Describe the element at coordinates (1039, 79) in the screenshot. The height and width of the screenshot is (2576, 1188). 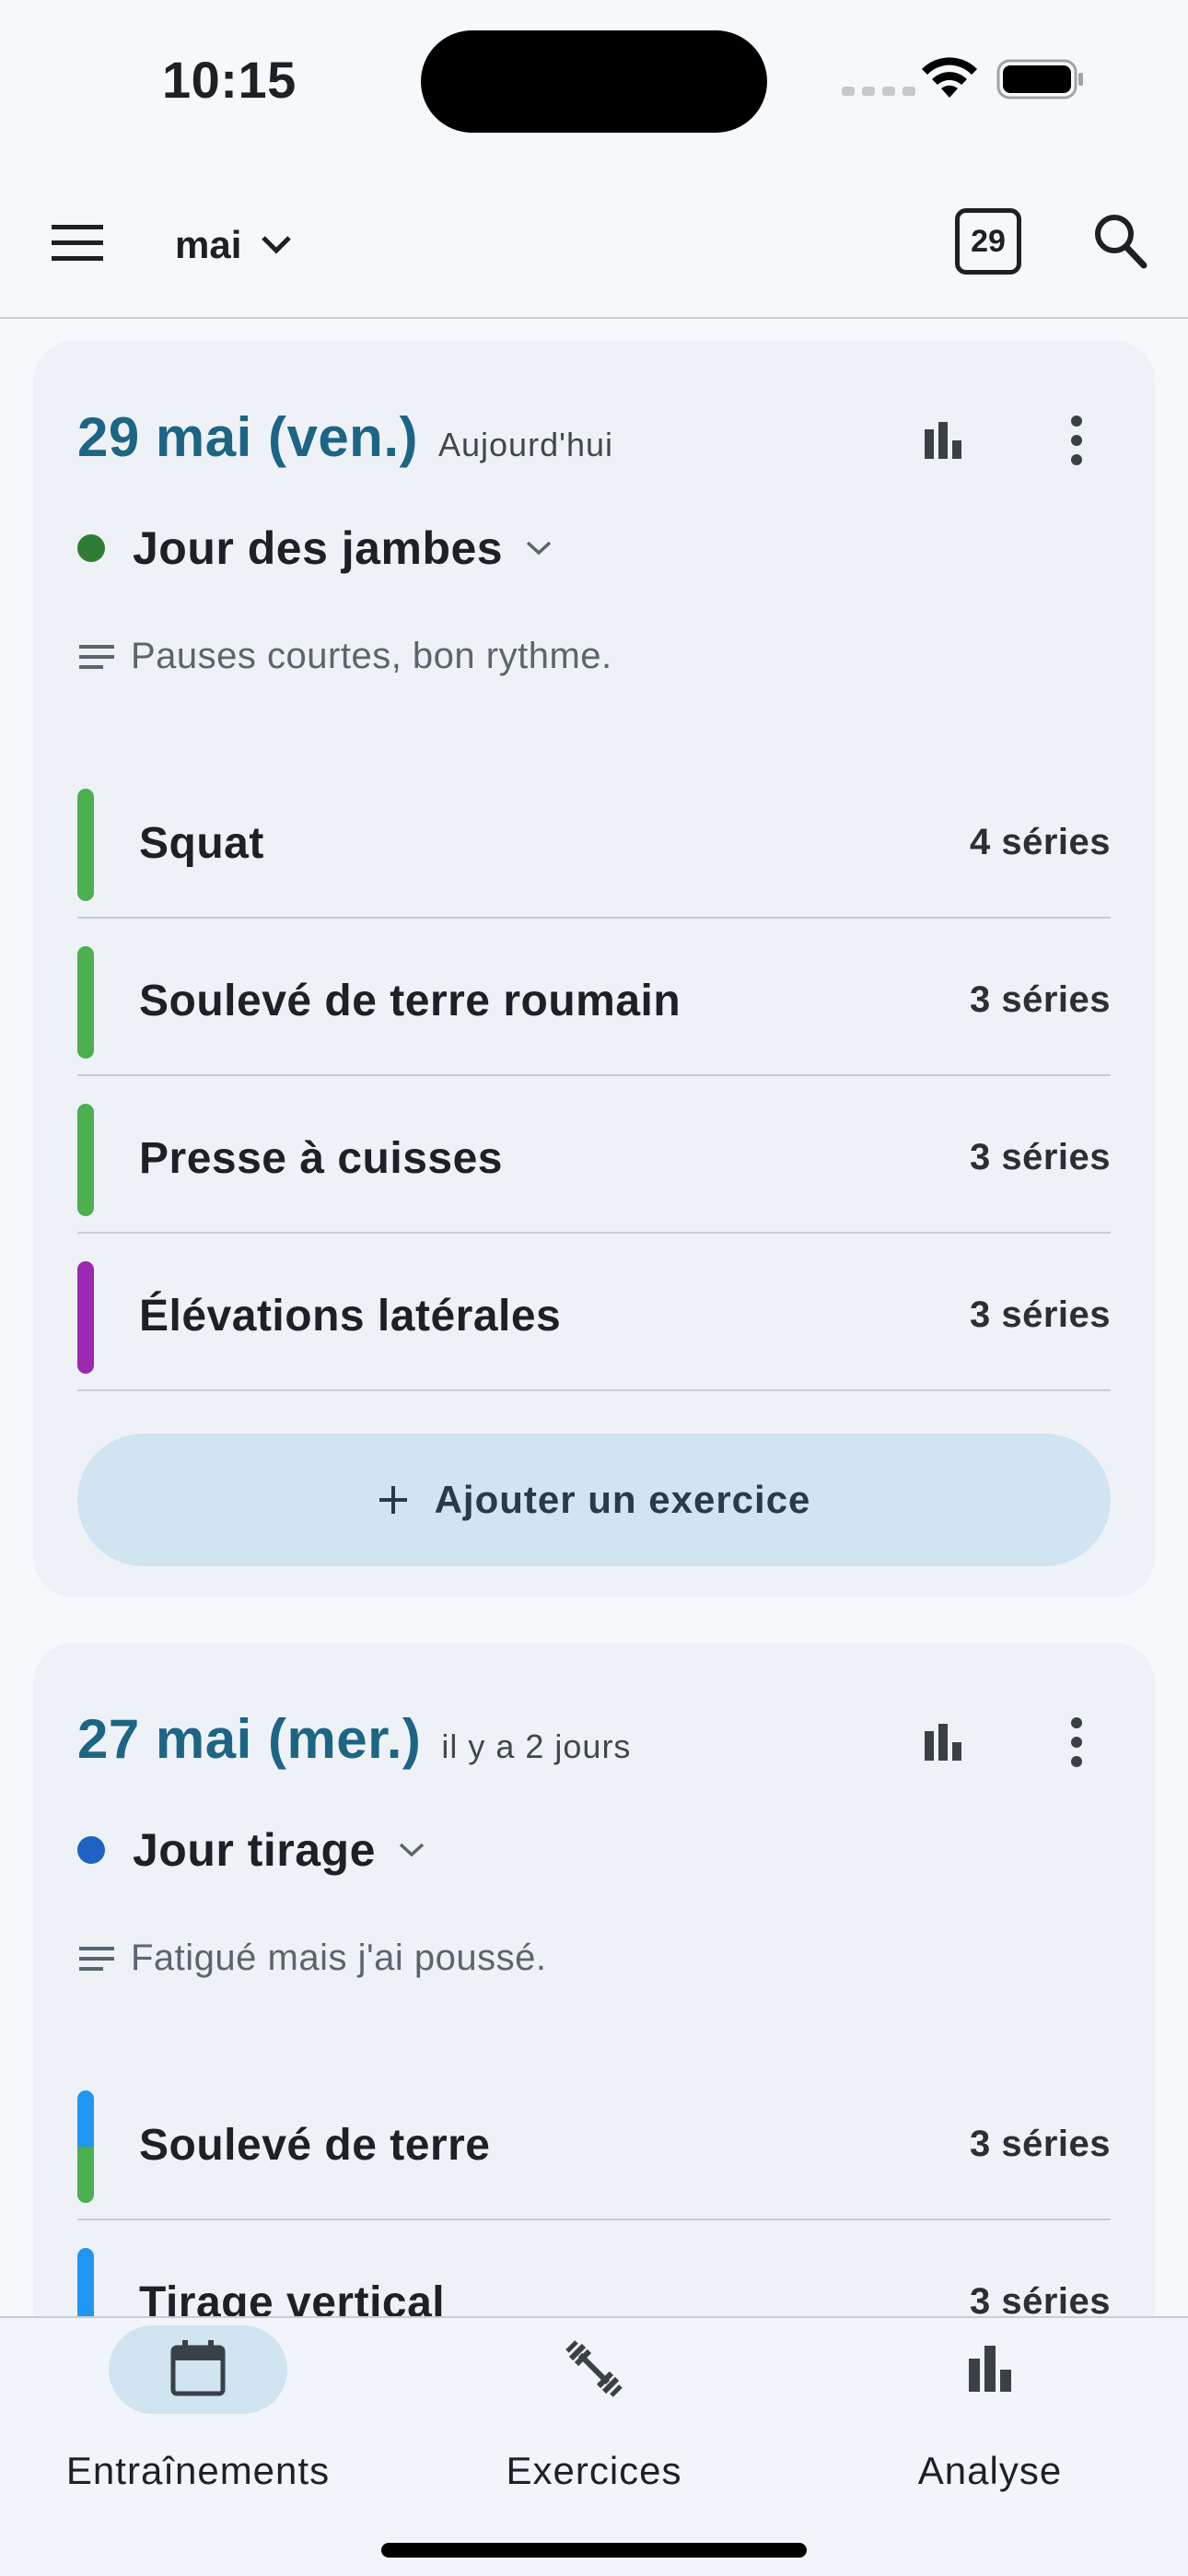
I see `battery-icon` at that location.